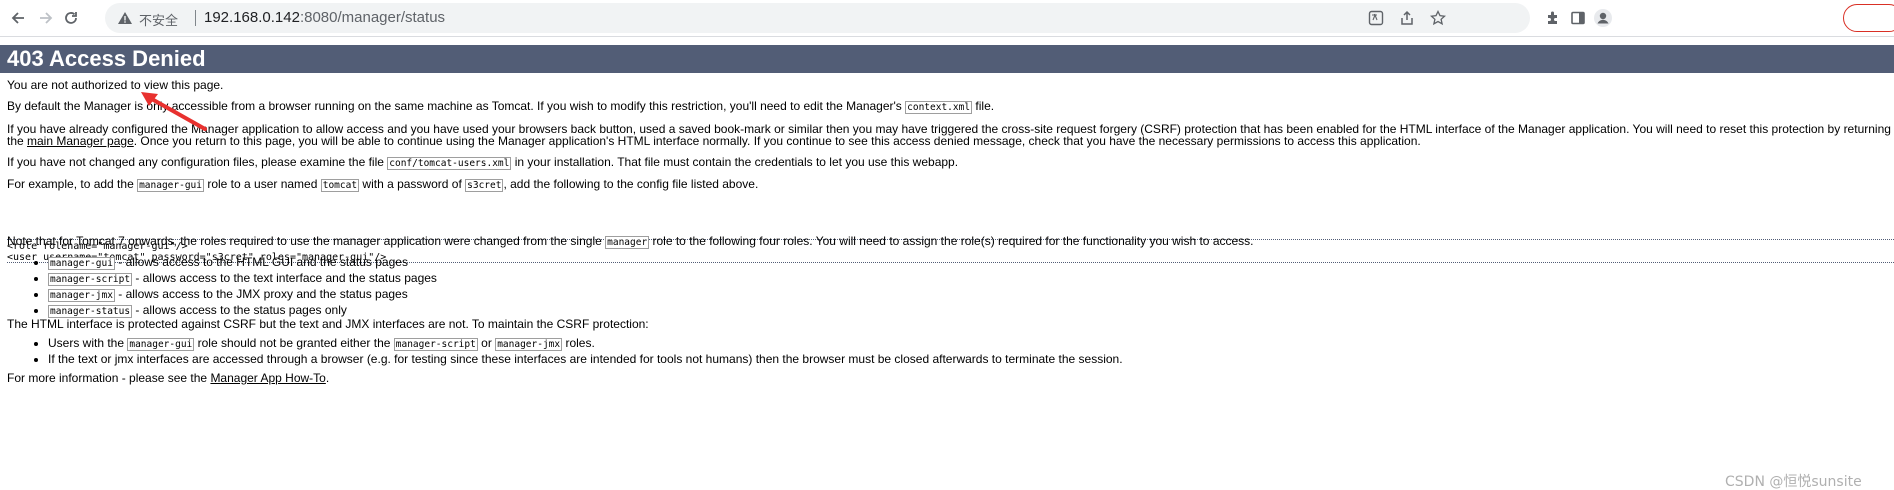  Describe the element at coordinates (1553, 18) in the screenshot. I see `extensions-icon` at that location.